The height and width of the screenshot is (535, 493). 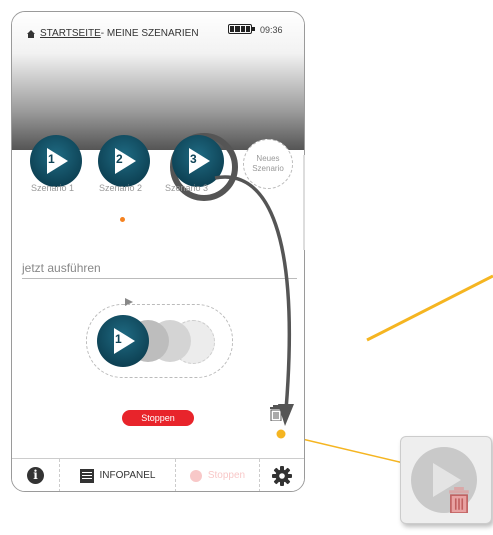 I want to click on zoom-callout, so click(x=446, y=480).